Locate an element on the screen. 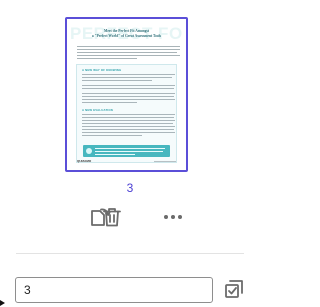 This screenshot has width=320, height=307. trash-icon is located at coordinates (112, 217).